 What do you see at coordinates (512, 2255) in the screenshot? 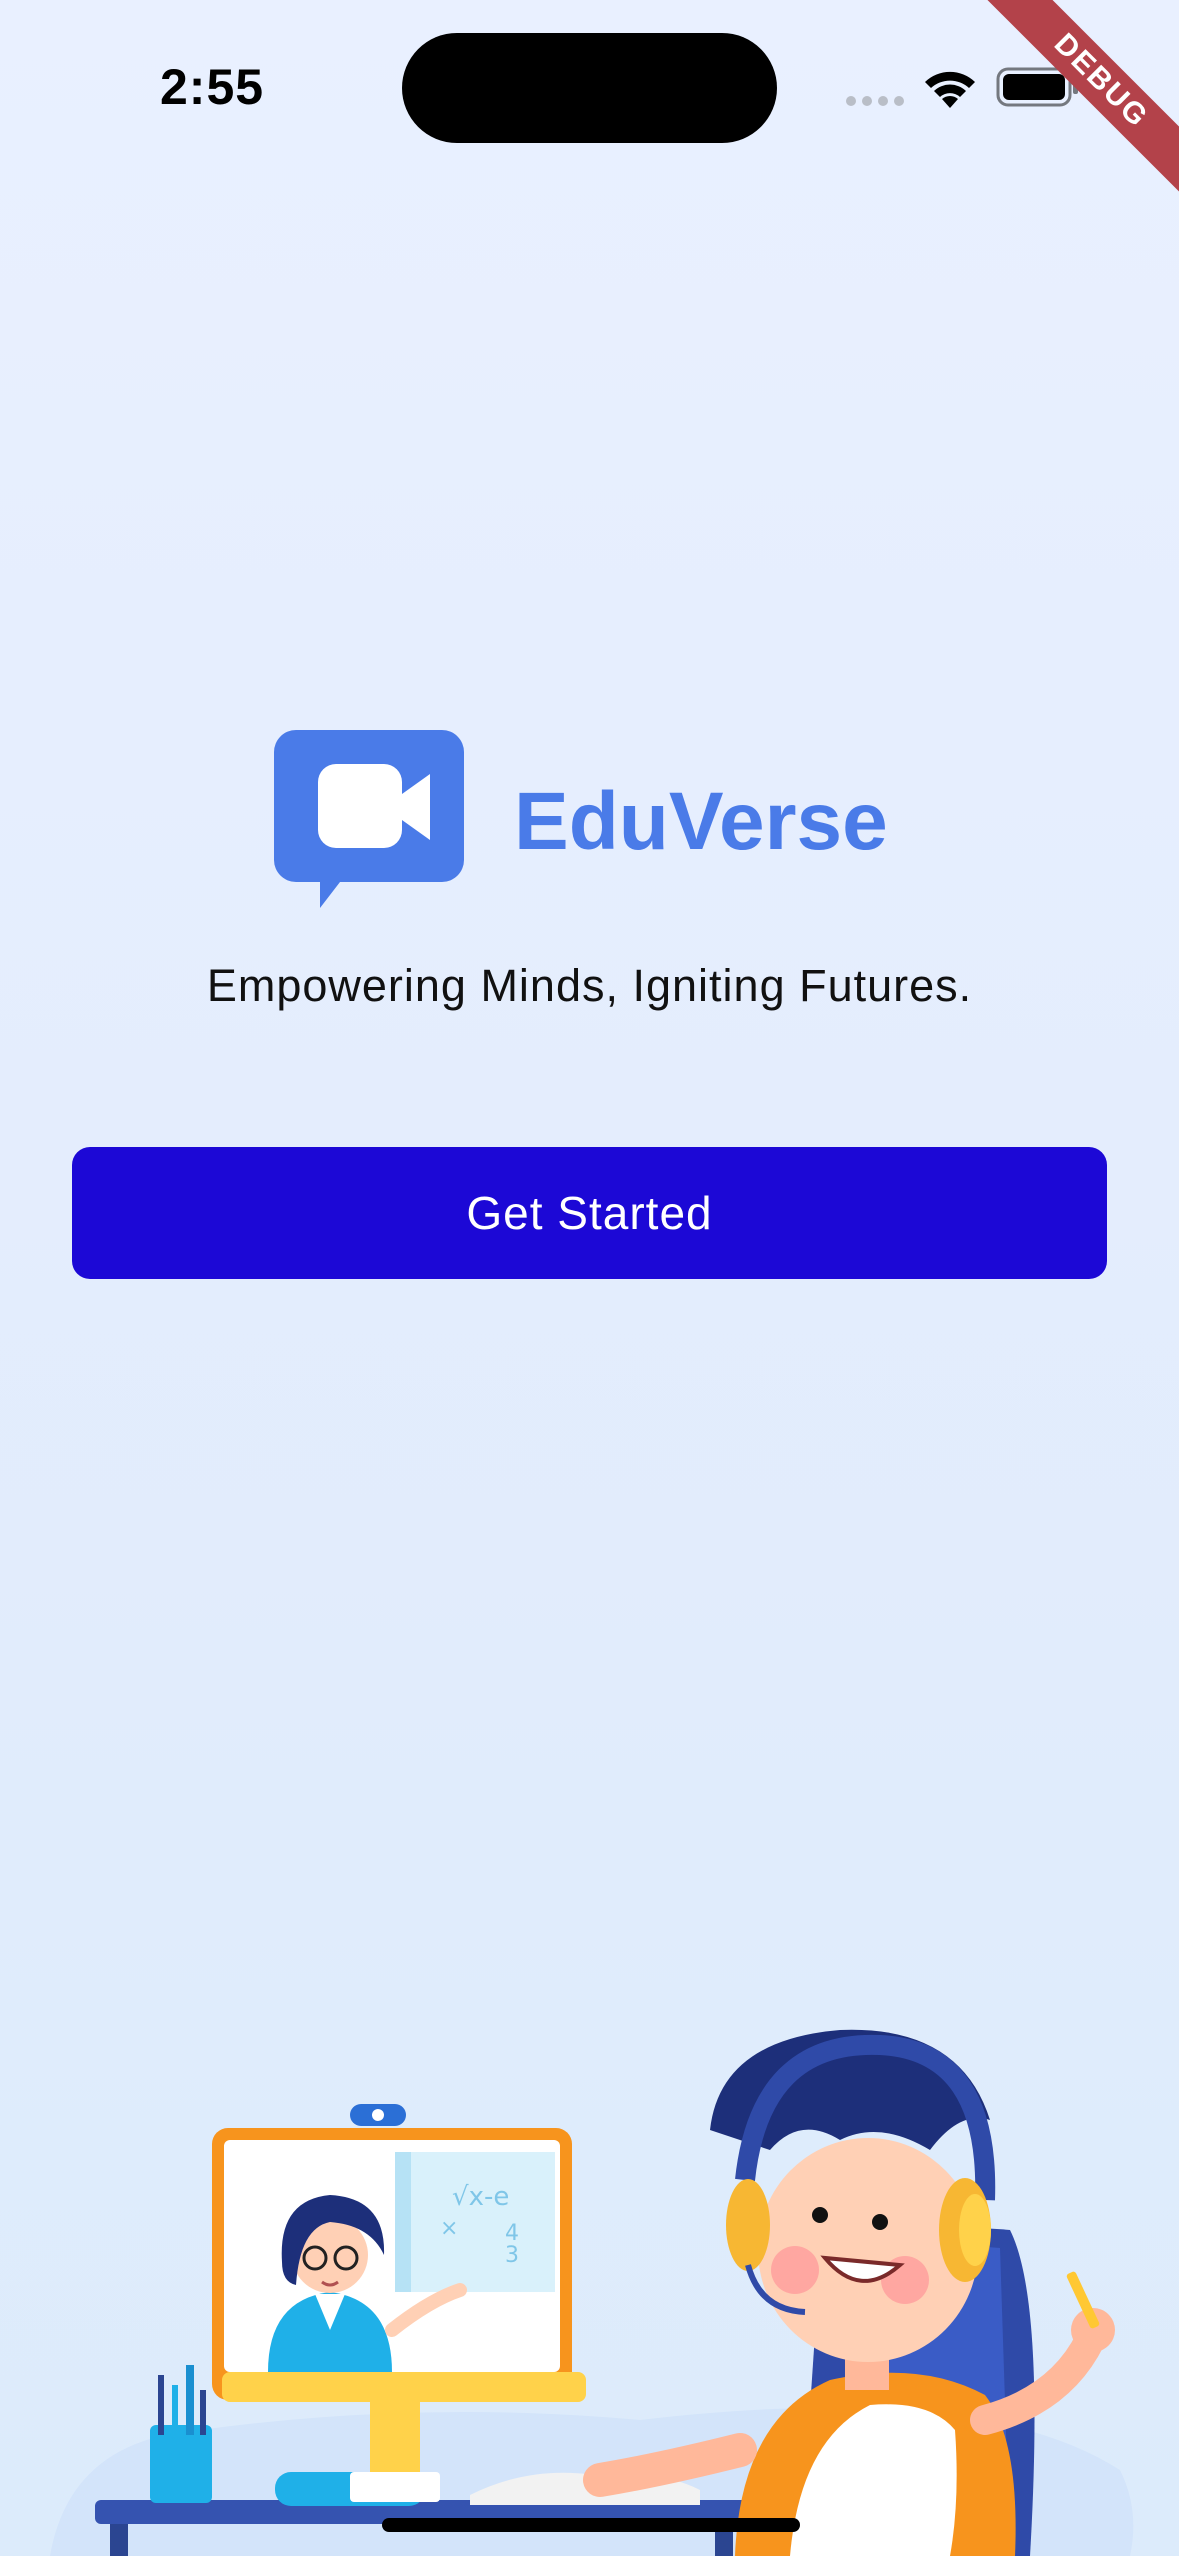
I see `svg-text: 3` at bounding box center [512, 2255].